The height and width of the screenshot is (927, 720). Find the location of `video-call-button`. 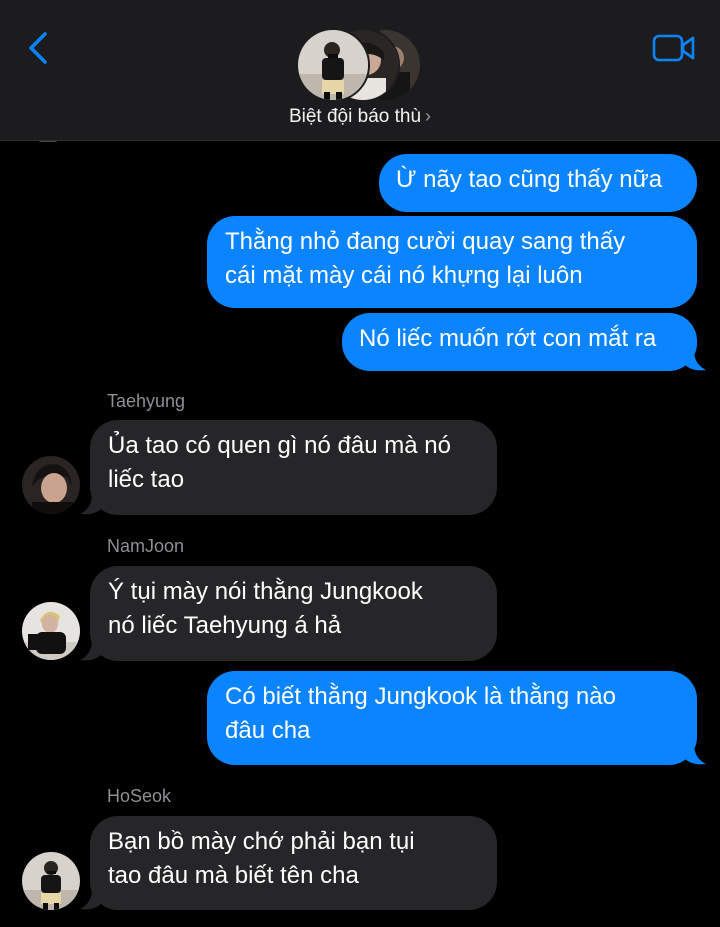

video-call-button is located at coordinates (674, 48).